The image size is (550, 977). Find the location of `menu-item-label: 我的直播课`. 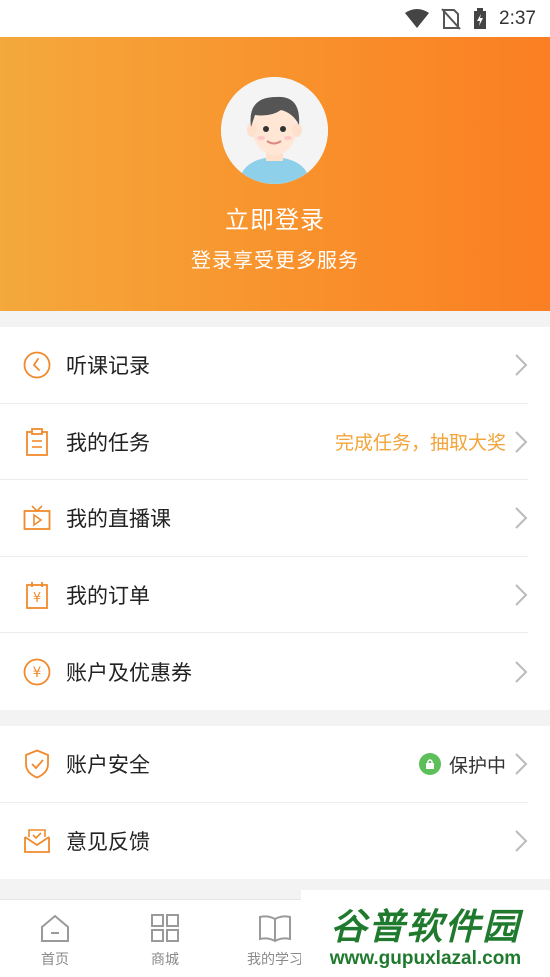

menu-item-label: 我的直播课 is located at coordinates (118, 519).